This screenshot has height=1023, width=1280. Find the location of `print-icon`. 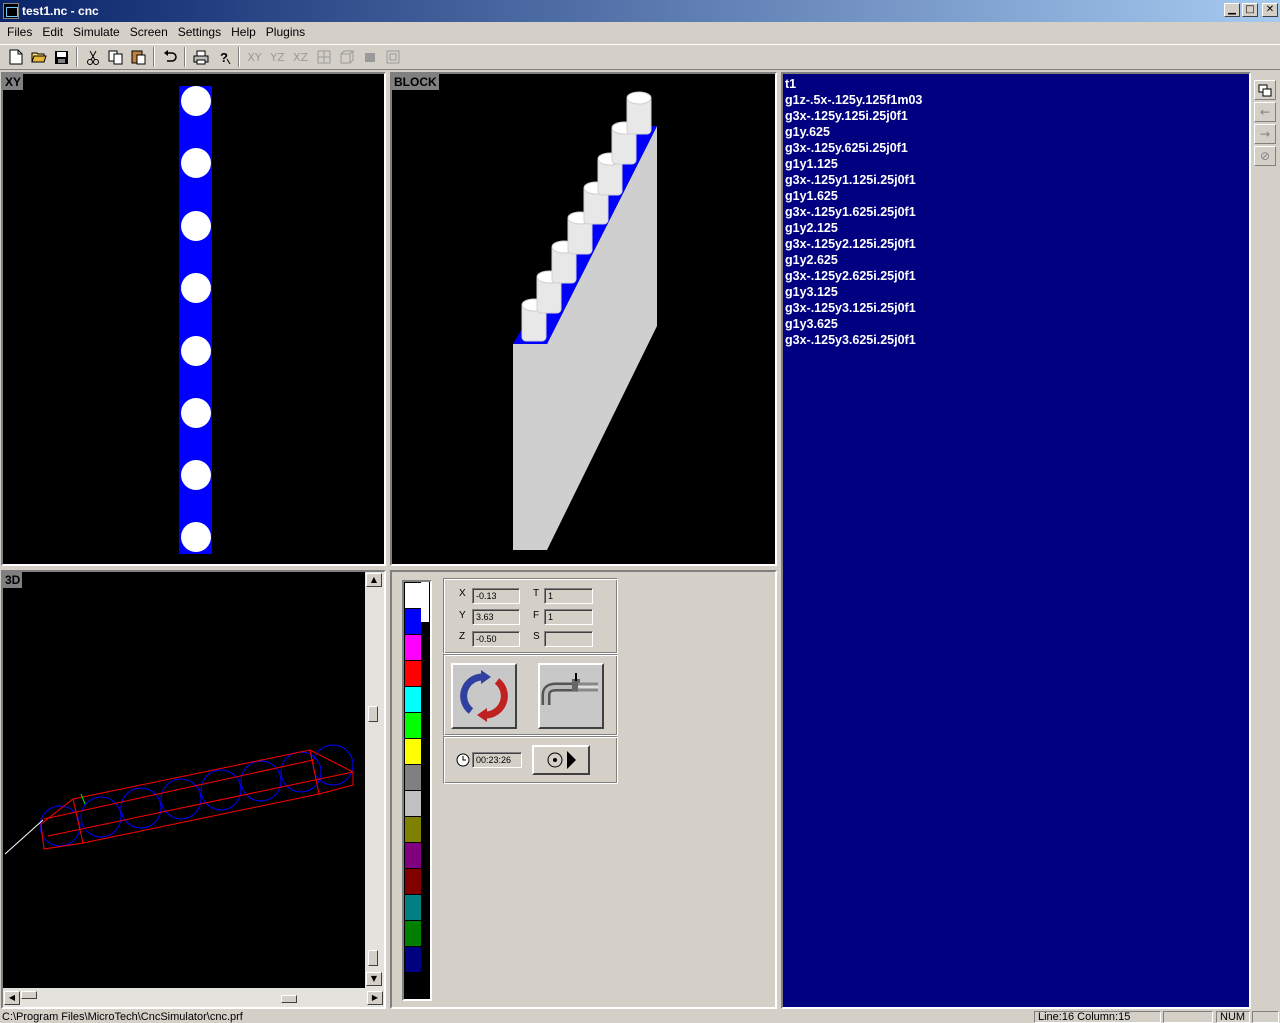

print-icon is located at coordinates (200, 57).